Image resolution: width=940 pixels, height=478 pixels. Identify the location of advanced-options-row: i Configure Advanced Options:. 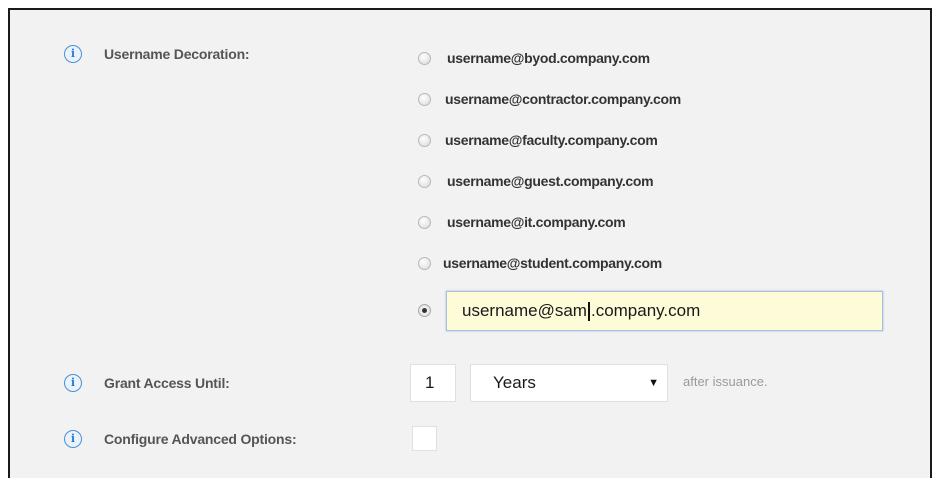
(180, 439).